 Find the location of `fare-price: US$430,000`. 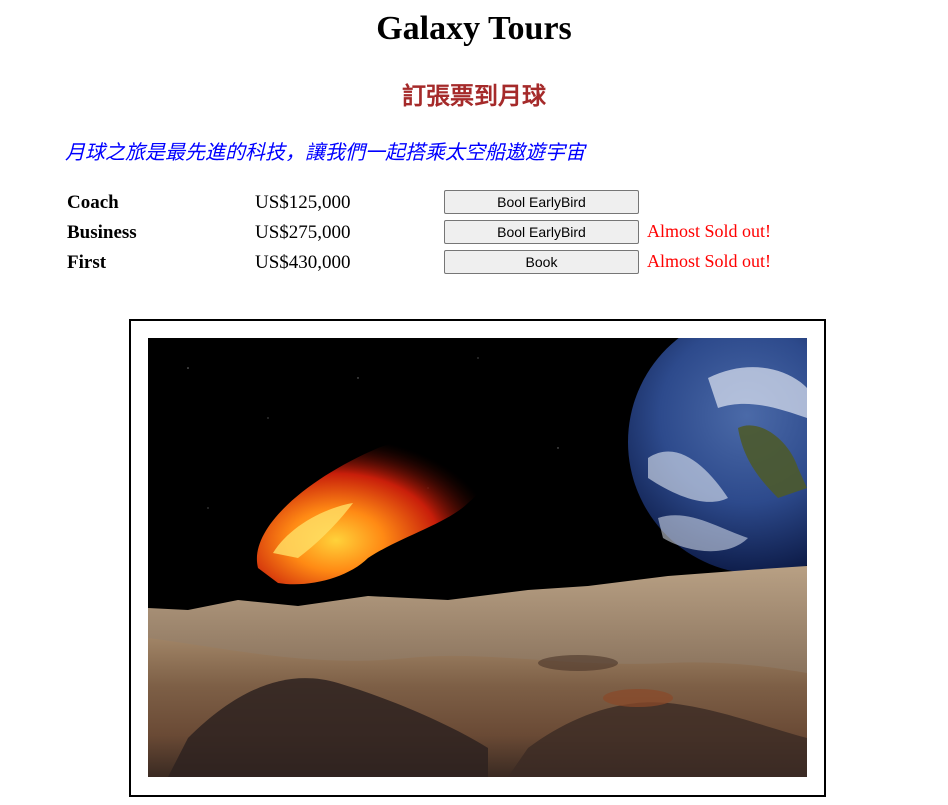

fare-price: US$430,000 is located at coordinates (303, 262).